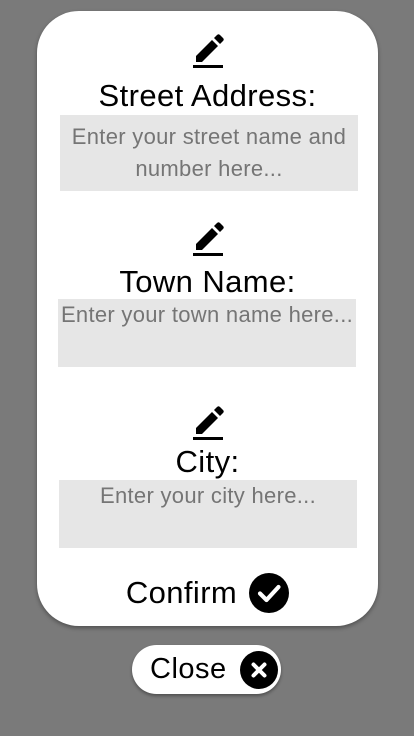 The width and height of the screenshot is (414, 736). I want to click on confirm-label: Confirm, so click(181, 592).